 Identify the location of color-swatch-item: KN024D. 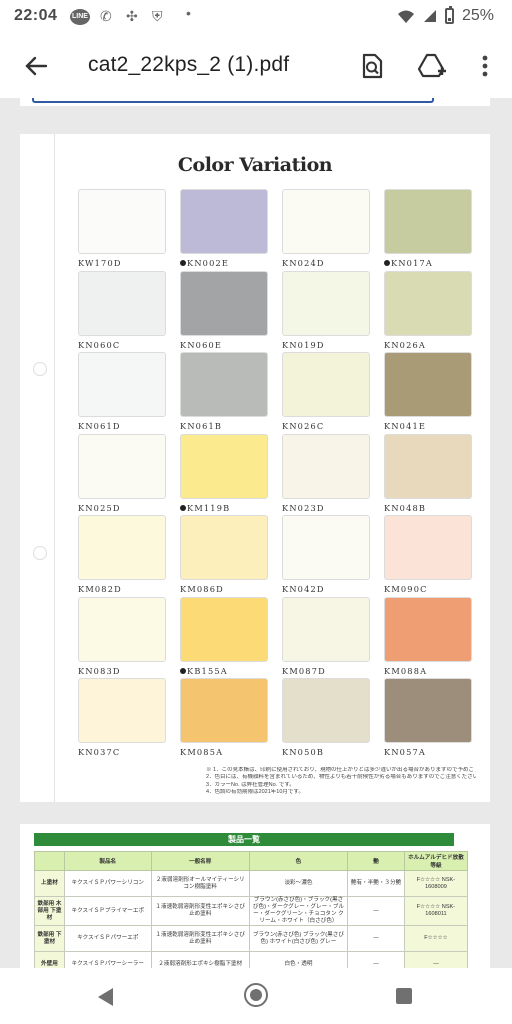
(326, 228).